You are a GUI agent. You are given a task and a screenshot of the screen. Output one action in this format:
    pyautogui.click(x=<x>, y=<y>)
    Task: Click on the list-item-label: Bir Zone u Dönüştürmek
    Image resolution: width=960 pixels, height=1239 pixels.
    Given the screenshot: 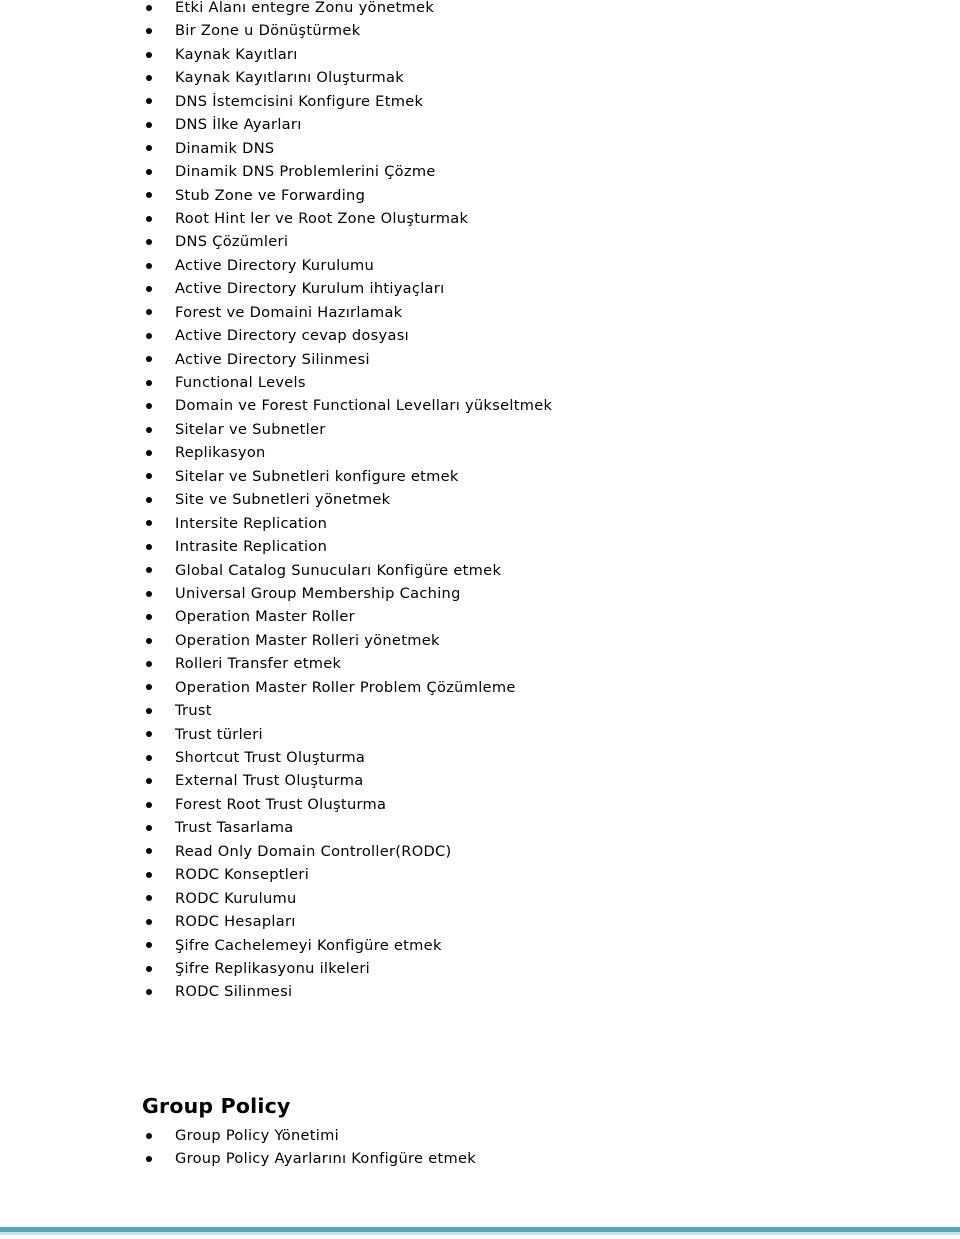 What is the action you would take?
    pyautogui.click(x=268, y=31)
    